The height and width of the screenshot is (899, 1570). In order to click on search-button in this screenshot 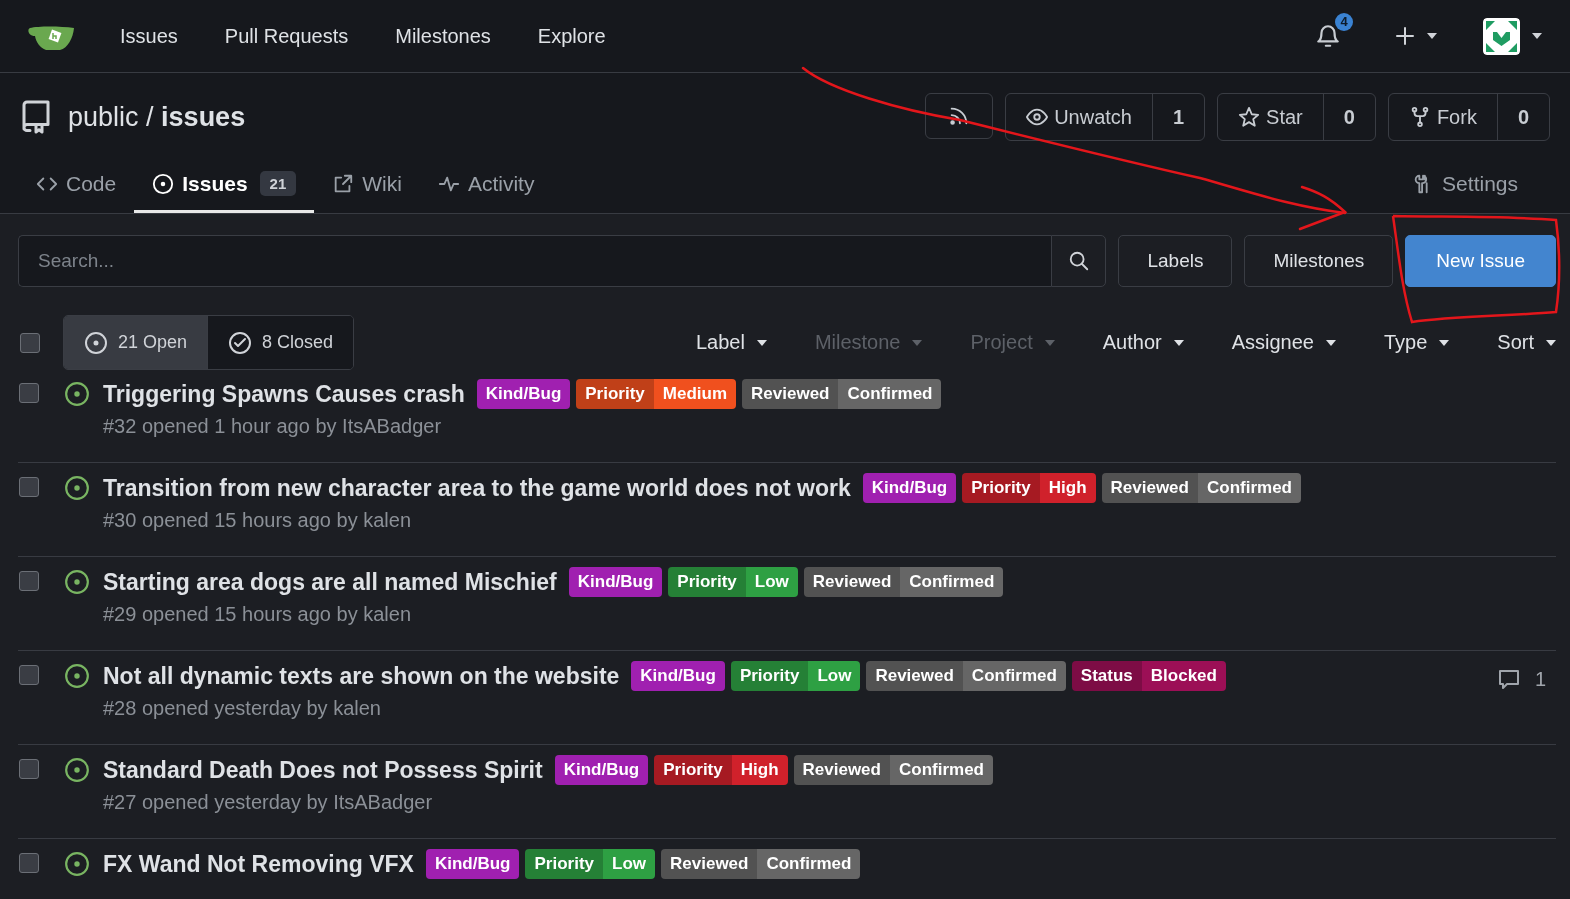, I will do `click(1079, 261)`.